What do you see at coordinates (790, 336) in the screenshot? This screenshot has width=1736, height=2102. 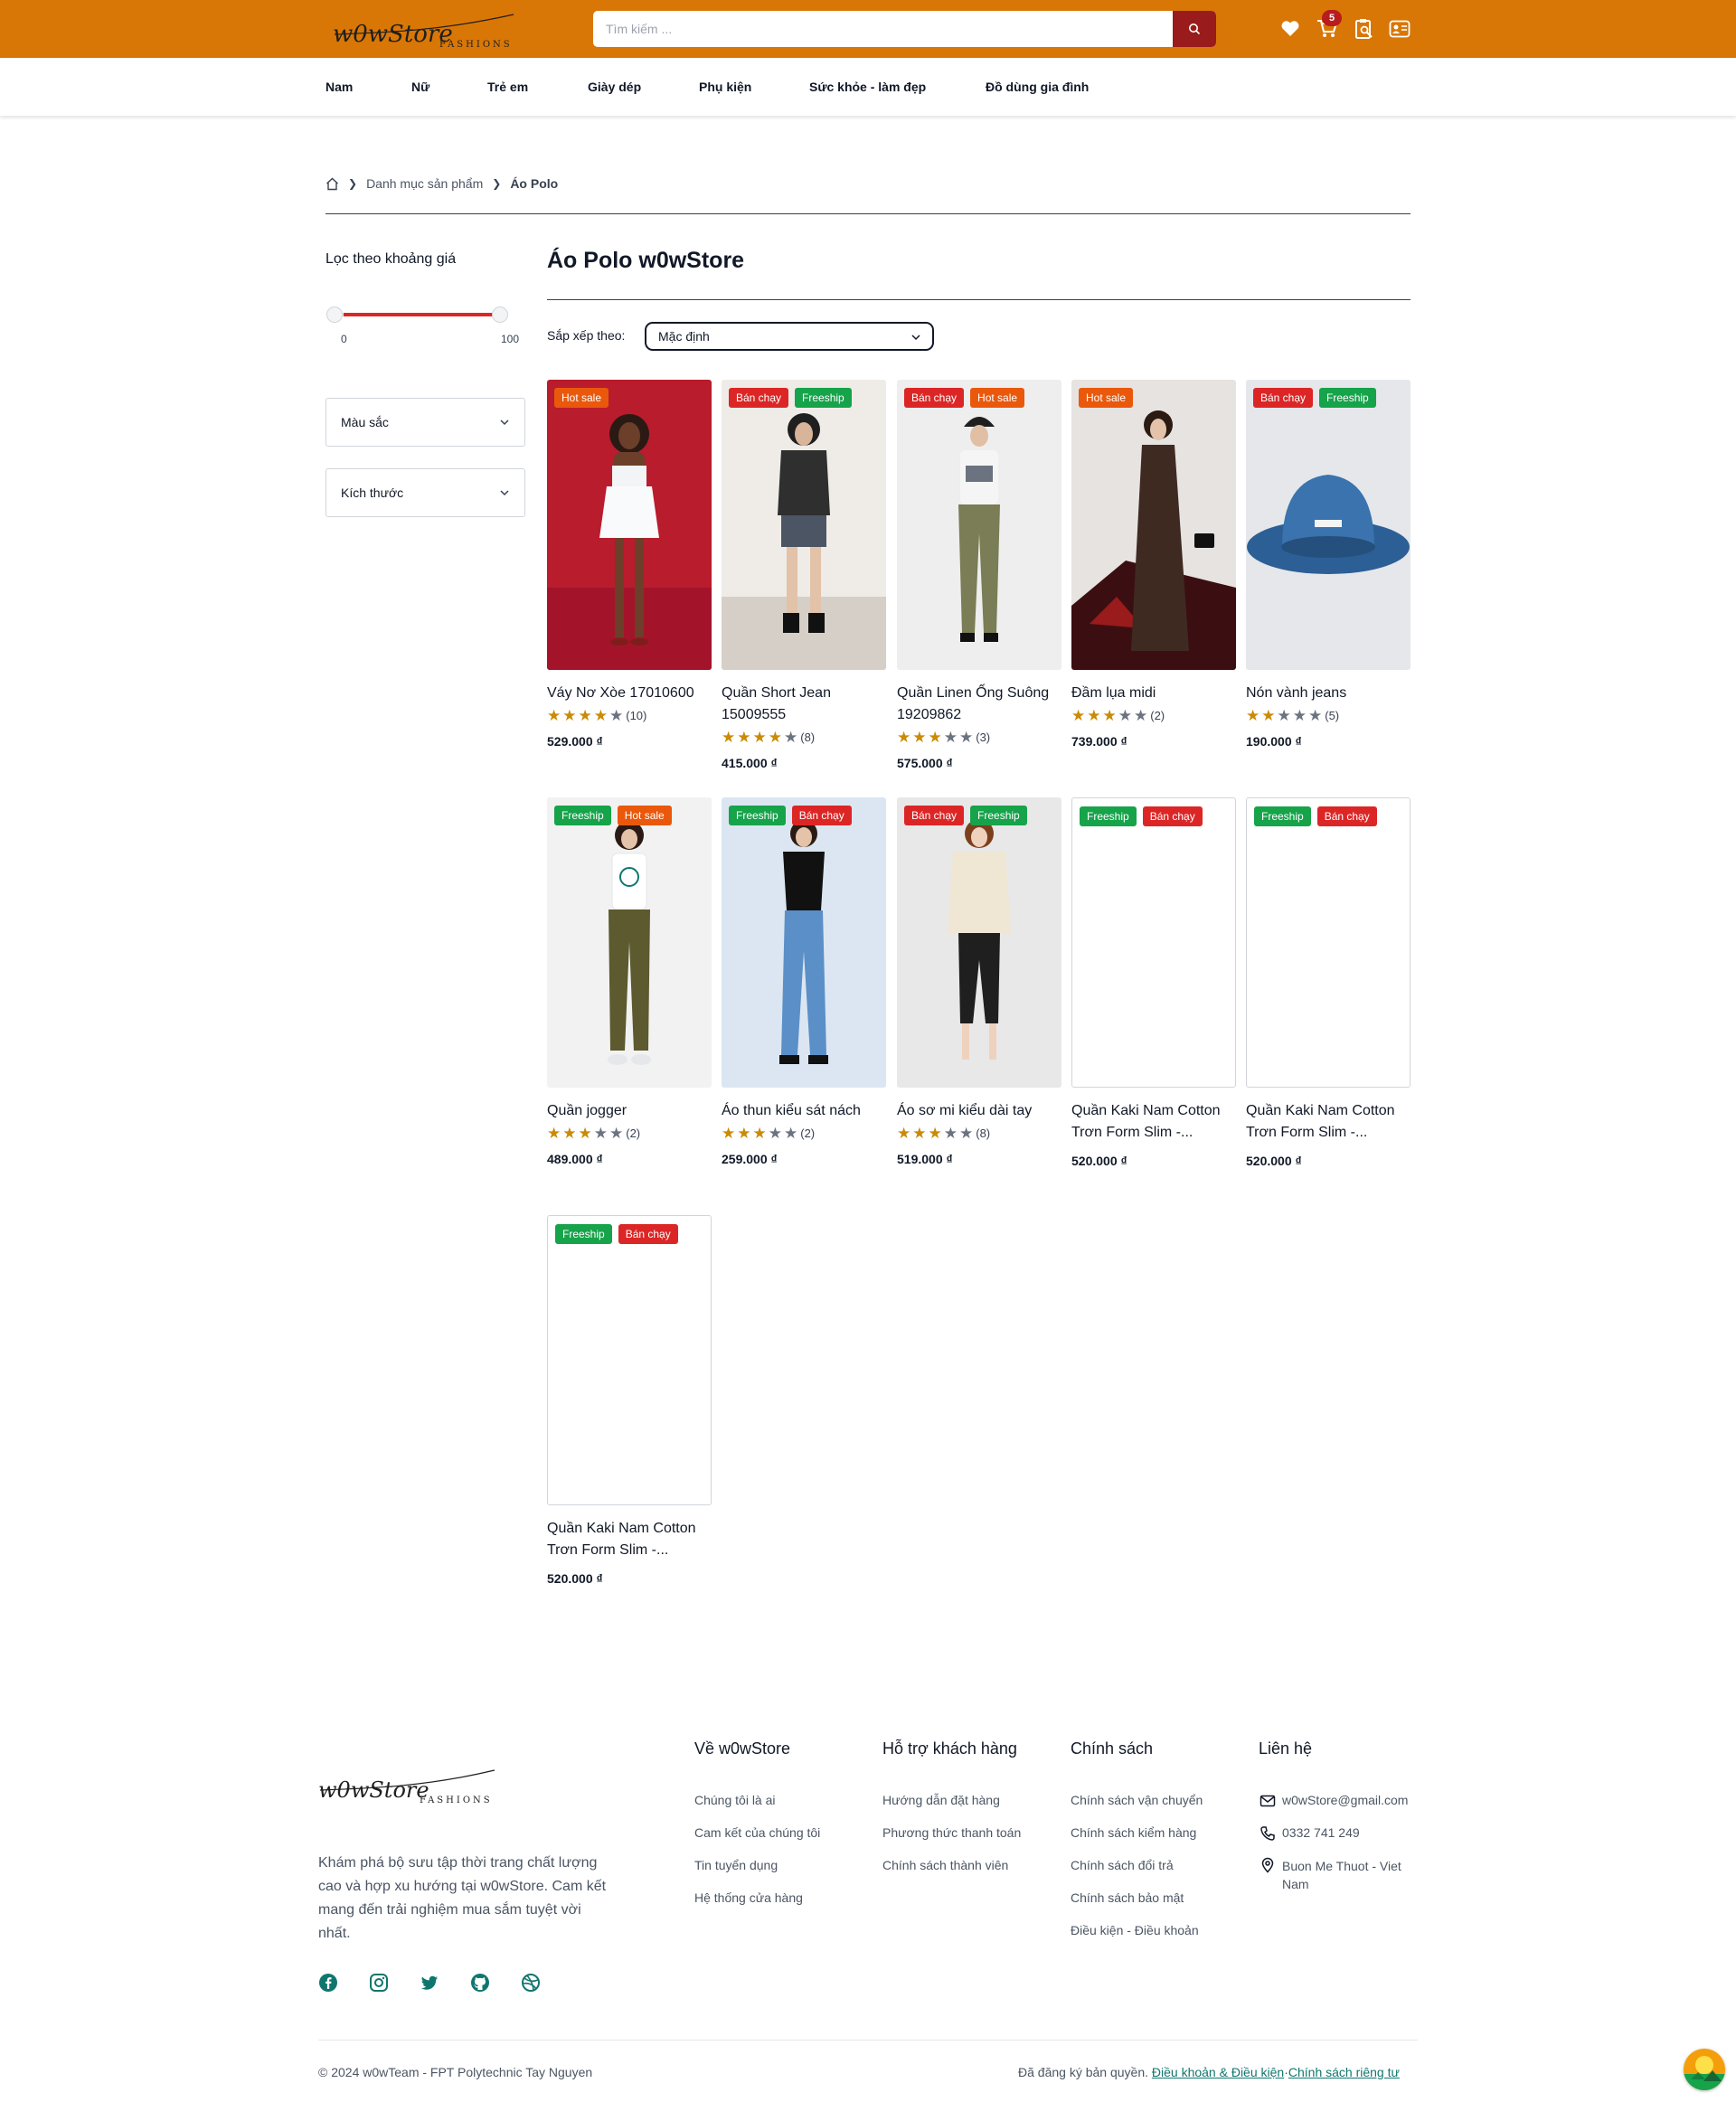 I see `sort-select: Mặc định` at bounding box center [790, 336].